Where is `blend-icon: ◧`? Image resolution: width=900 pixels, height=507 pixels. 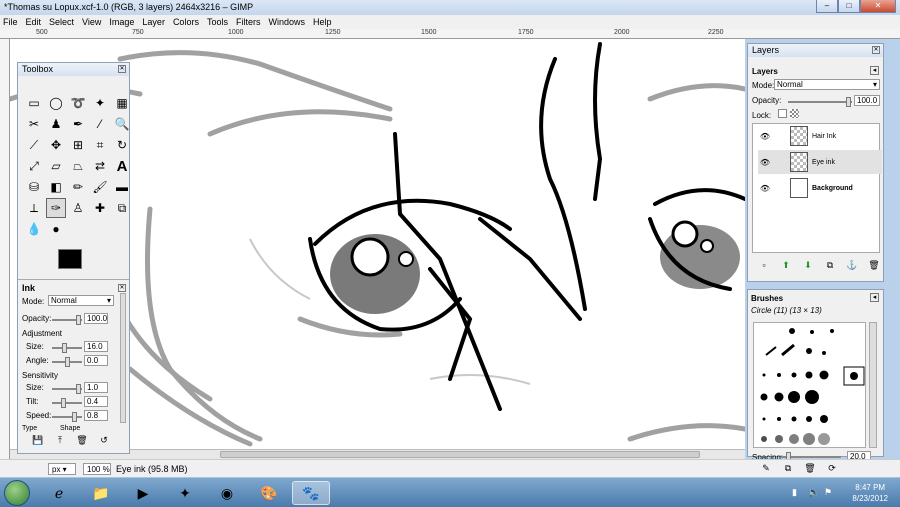
blend-icon: ◧ is located at coordinates (56, 187).